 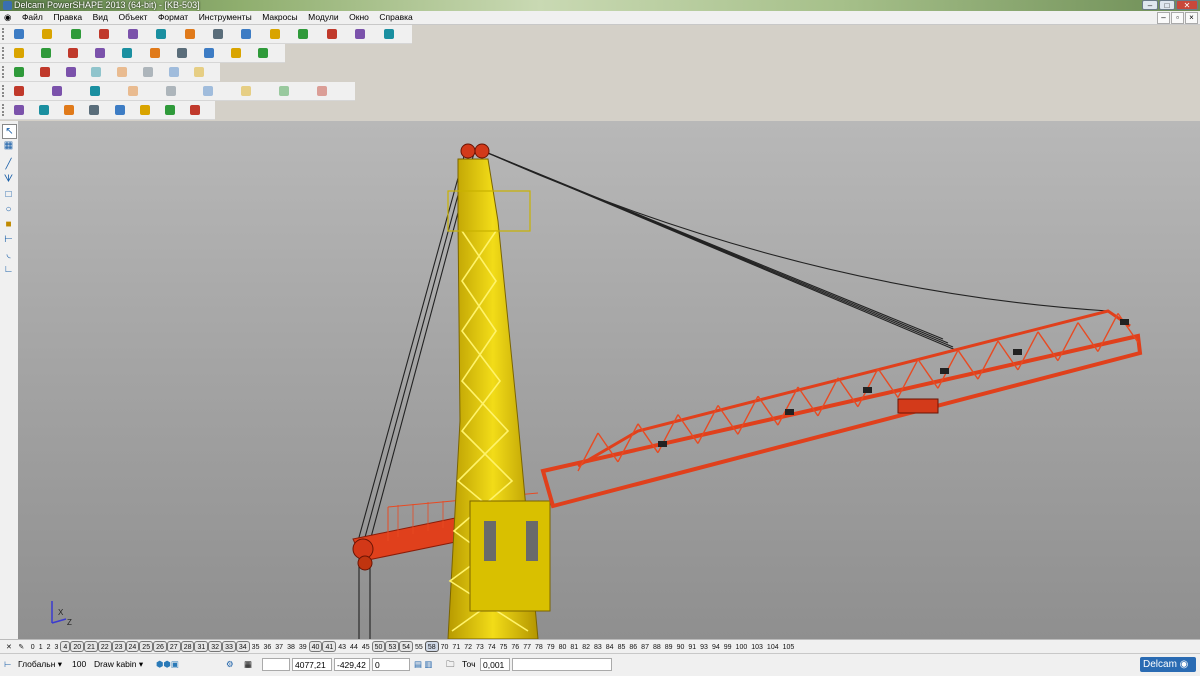 I want to click on menu-format: Формат, so click(x=173, y=17).